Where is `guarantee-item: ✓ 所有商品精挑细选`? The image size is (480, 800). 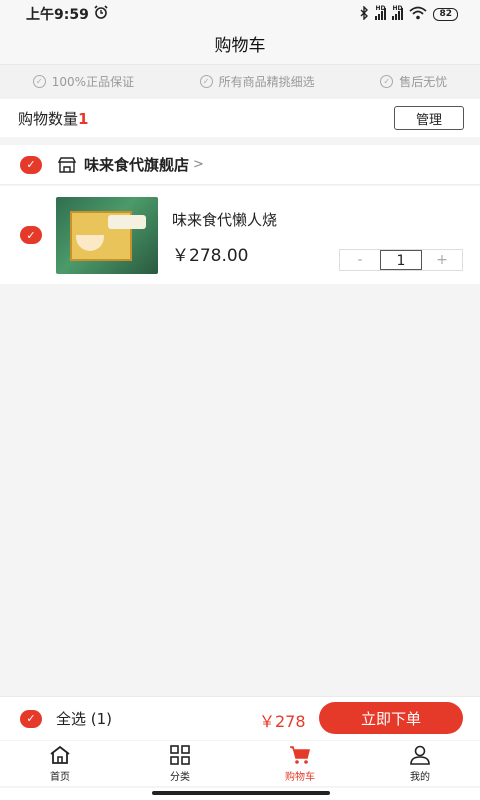
guarantee-item: ✓ 所有商品精挑细选 is located at coordinates (257, 81).